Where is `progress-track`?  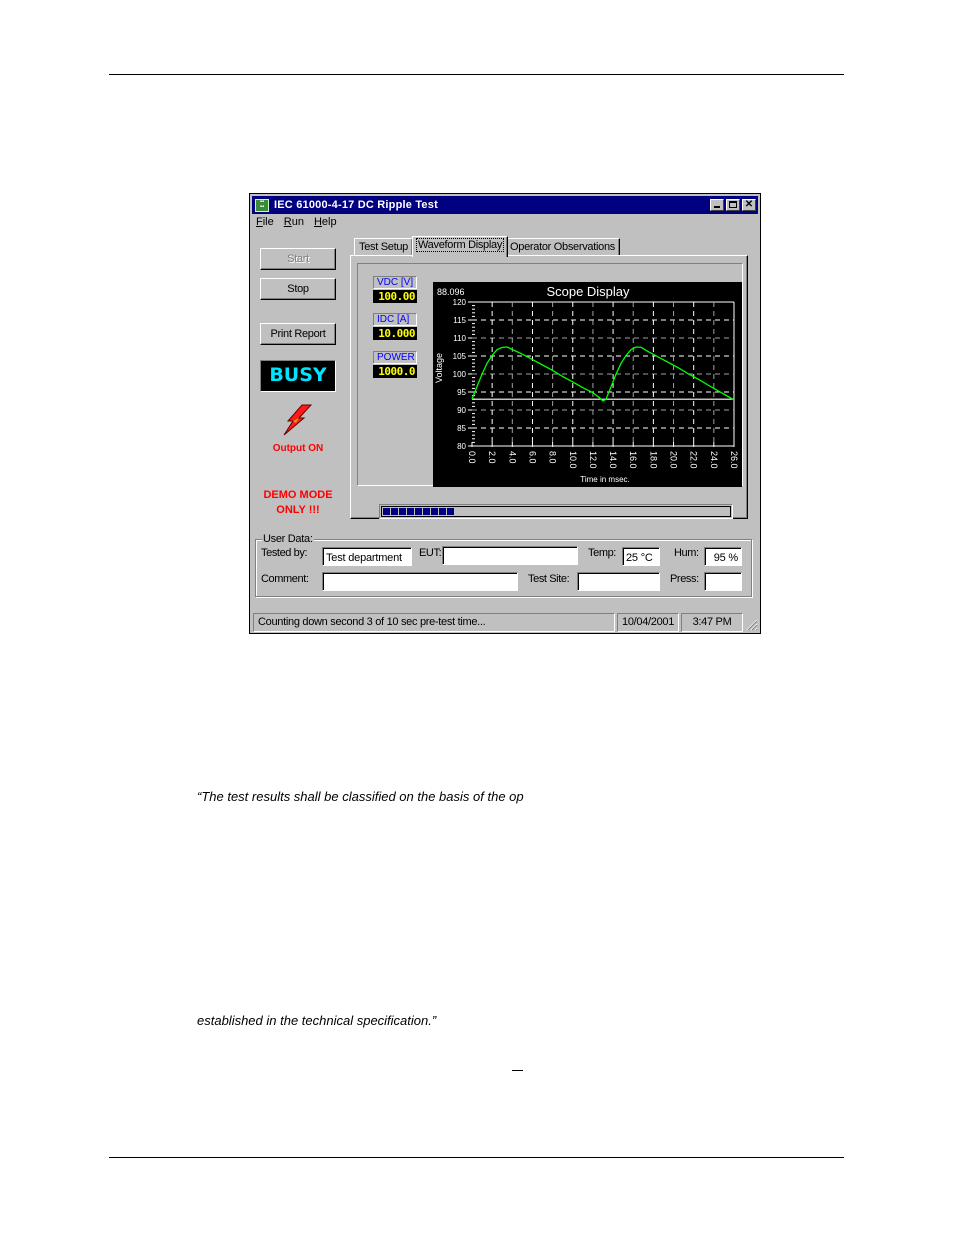
progress-track is located at coordinates (556, 511).